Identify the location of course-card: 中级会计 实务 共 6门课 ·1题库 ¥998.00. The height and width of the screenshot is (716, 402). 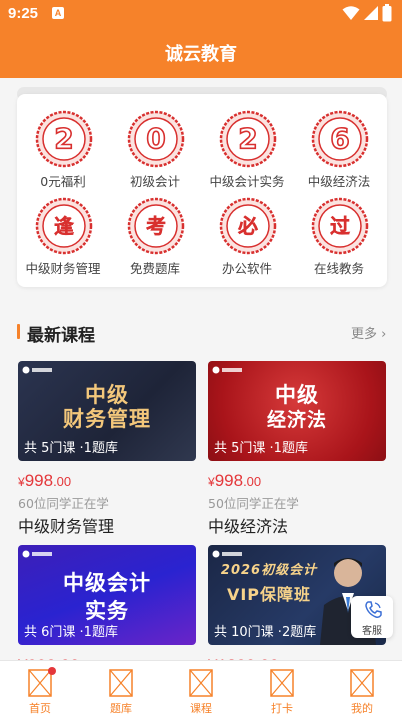
(107, 610).